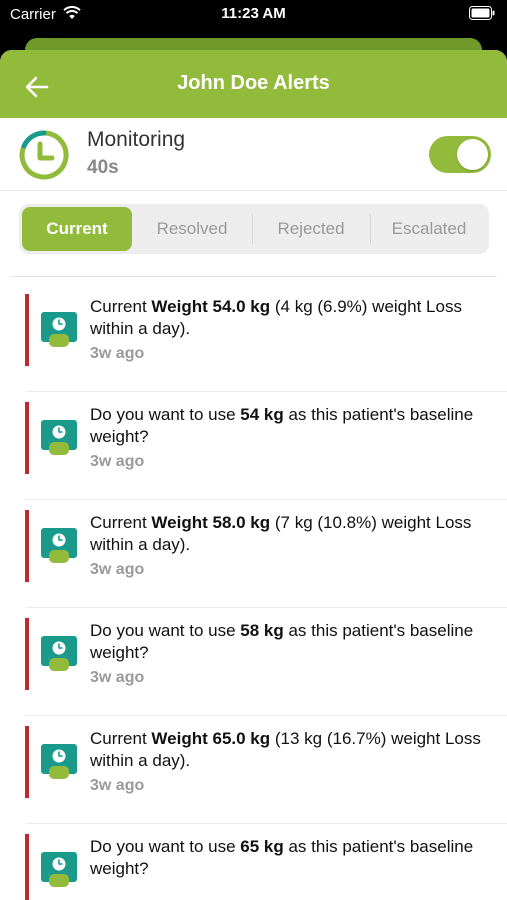 The height and width of the screenshot is (900, 507). I want to click on page-title: John Doe Alerts, so click(253, 83).